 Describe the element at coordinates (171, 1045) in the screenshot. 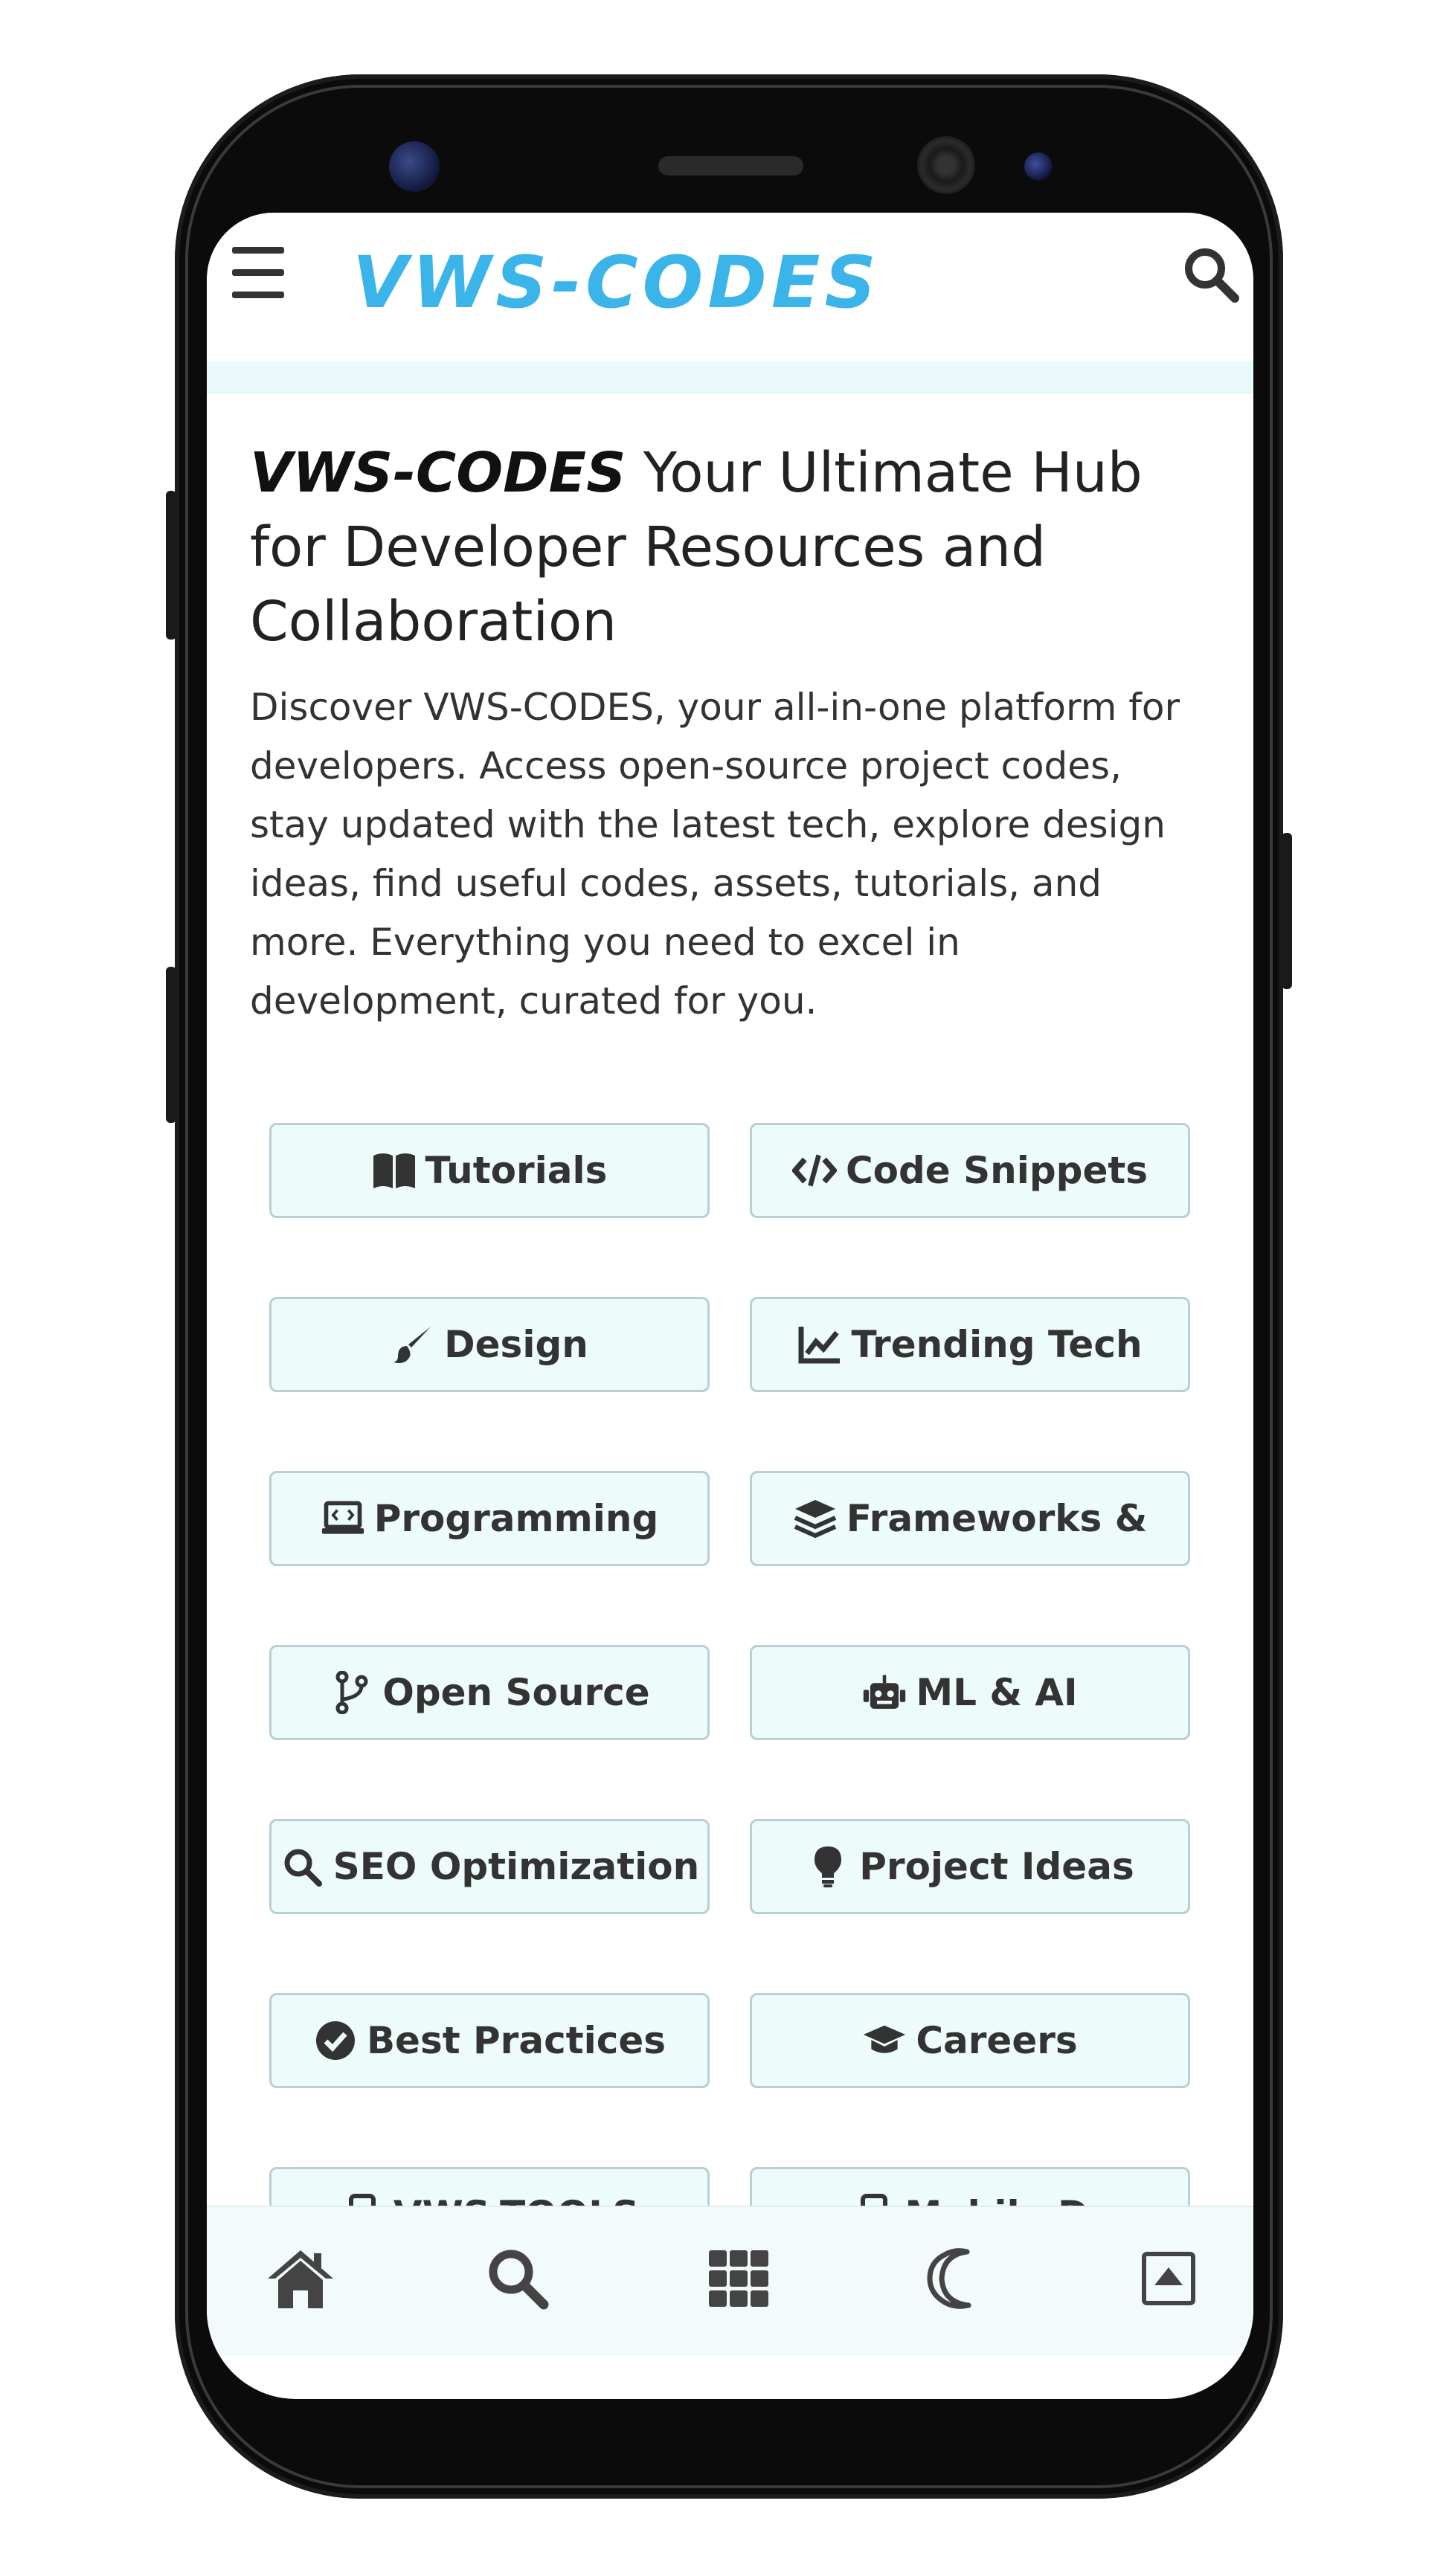

I see `bixby-button` at that location.